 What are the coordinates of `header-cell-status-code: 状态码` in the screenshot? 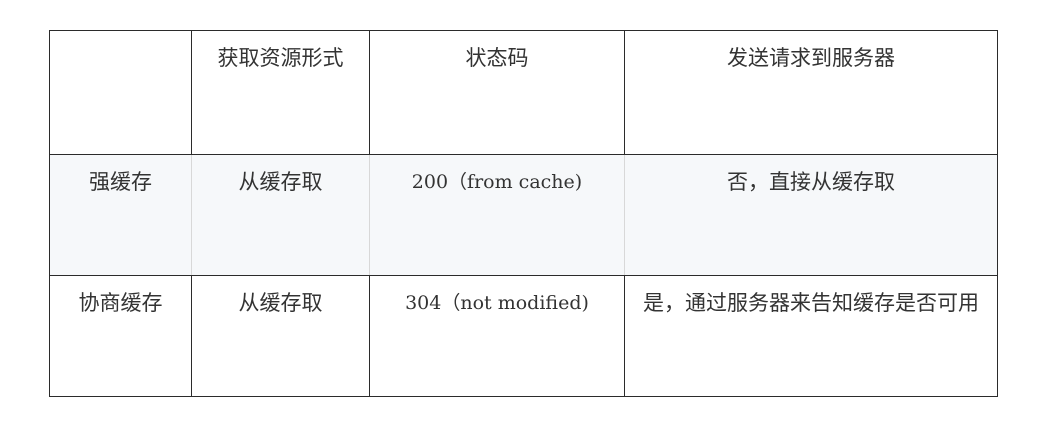 It's located at (497, 92).